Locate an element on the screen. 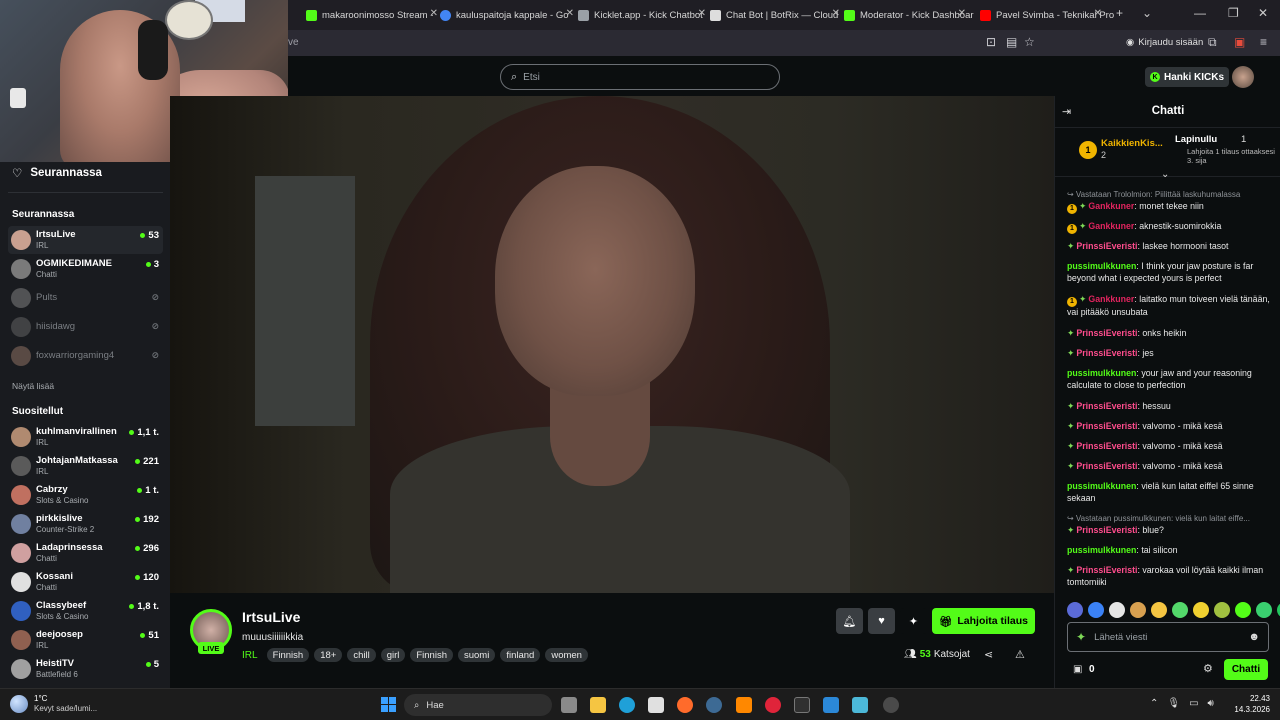 Image resolution: width=1280 pixels, height=720 pixels. taskbar-search: ⌕ Hae is located at coordinates (478, 705).